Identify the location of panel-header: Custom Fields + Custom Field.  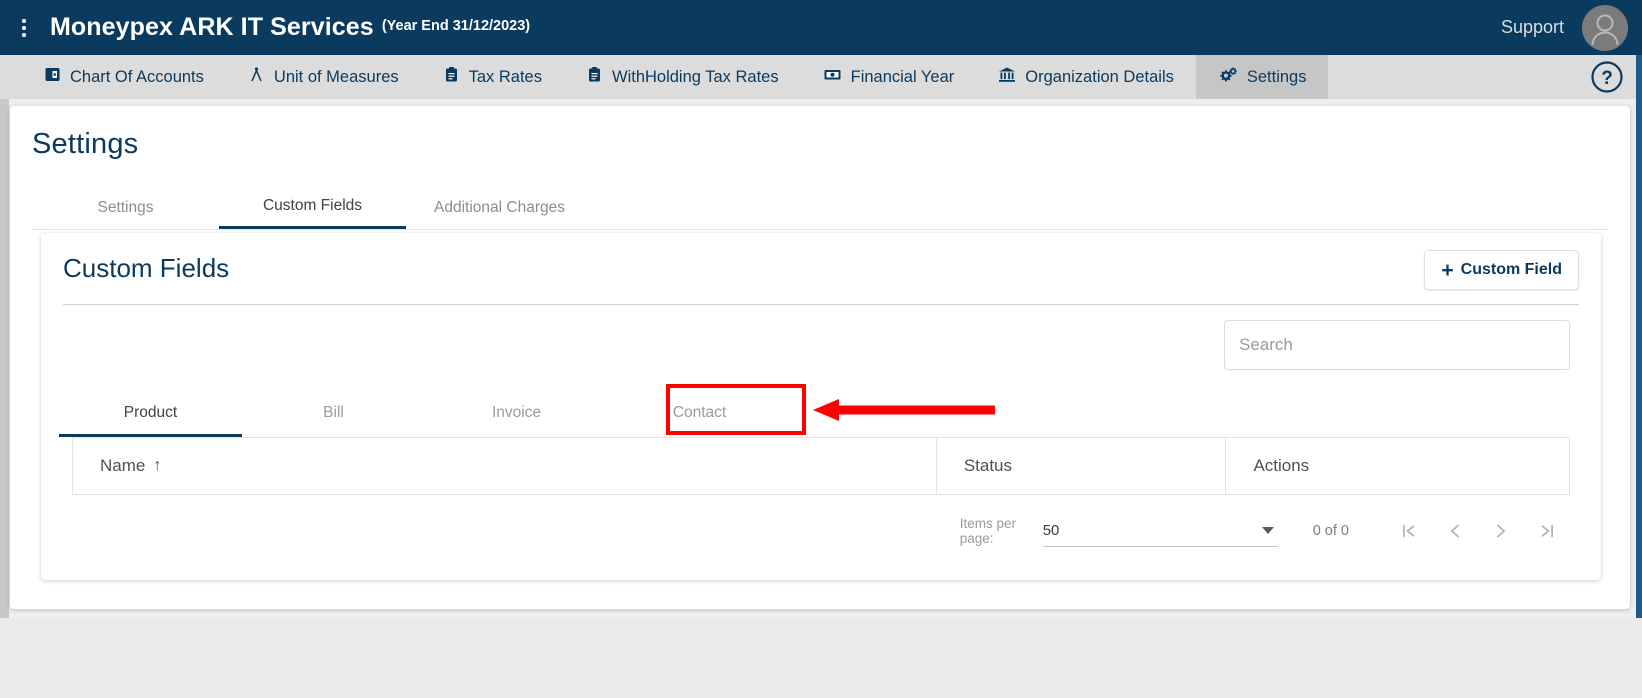
(821, 269).